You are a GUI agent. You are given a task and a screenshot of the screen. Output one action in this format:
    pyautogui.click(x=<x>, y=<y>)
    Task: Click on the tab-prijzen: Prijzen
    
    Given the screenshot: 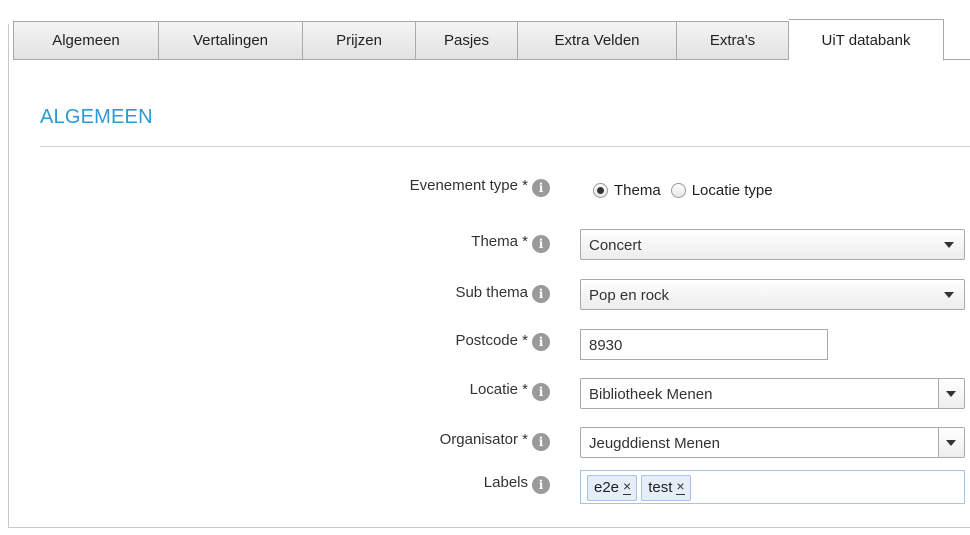 What is the action you would take?
    pyautogui.click(x=359, y=40)
    